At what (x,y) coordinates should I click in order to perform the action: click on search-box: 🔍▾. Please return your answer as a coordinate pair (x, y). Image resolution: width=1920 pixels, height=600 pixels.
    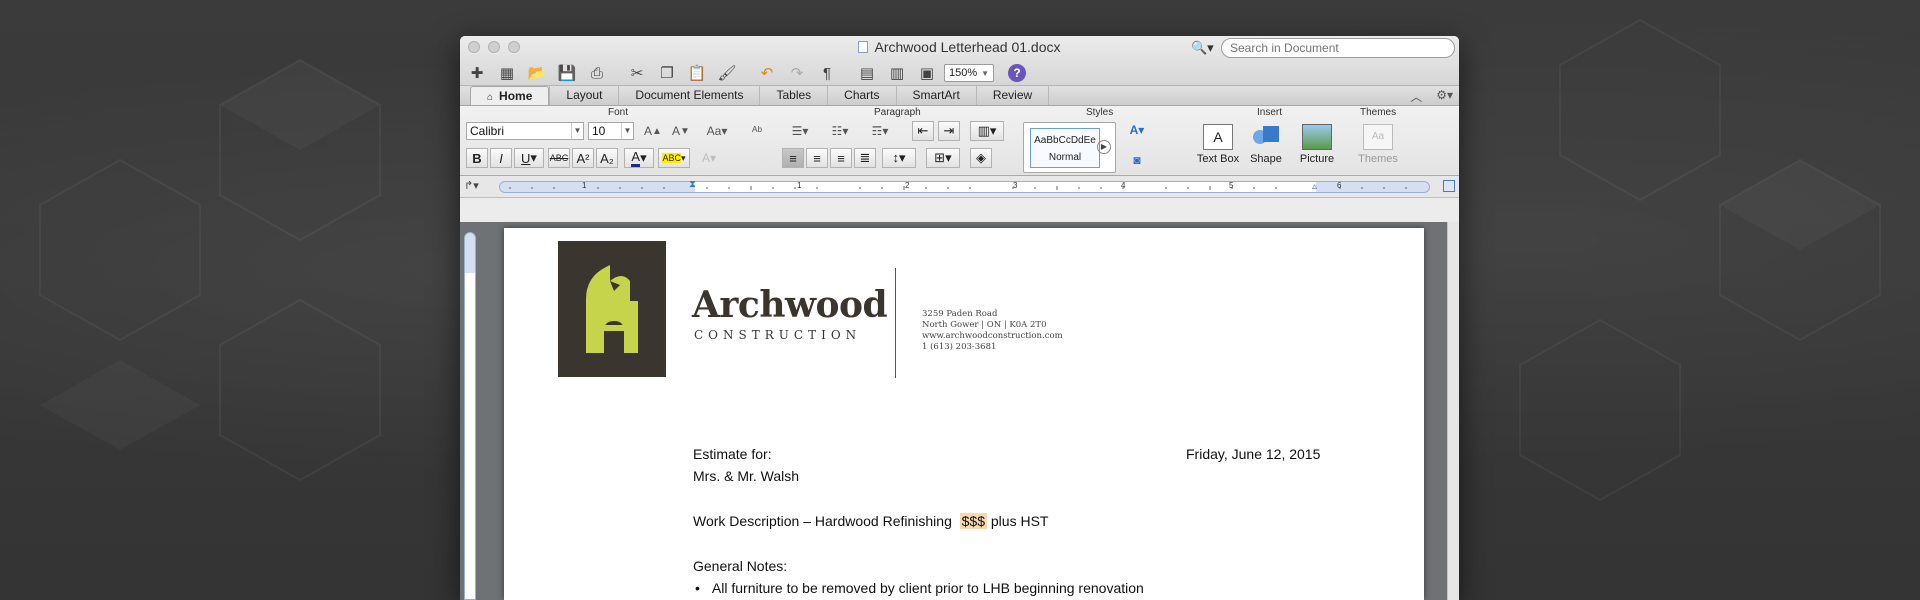
    Looking at the image, I should click on (1323, 48).